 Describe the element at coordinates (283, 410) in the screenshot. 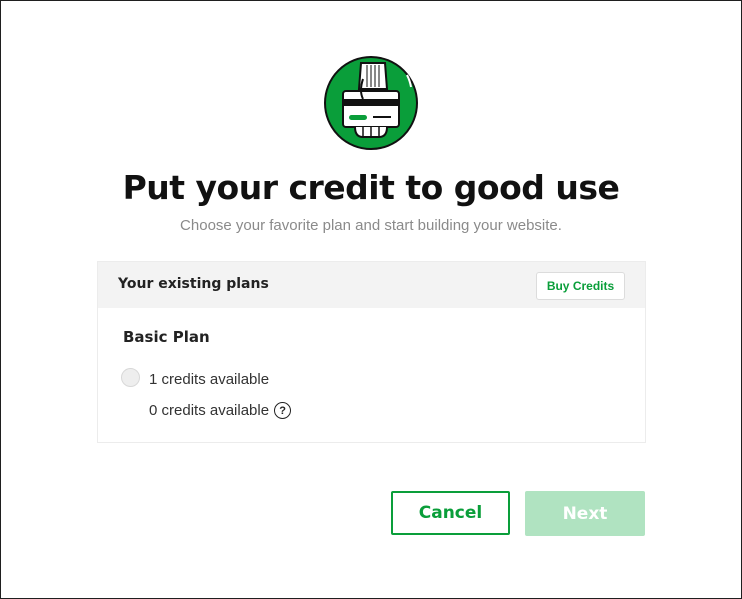

I see `question-circle-icon: ?` at that location.